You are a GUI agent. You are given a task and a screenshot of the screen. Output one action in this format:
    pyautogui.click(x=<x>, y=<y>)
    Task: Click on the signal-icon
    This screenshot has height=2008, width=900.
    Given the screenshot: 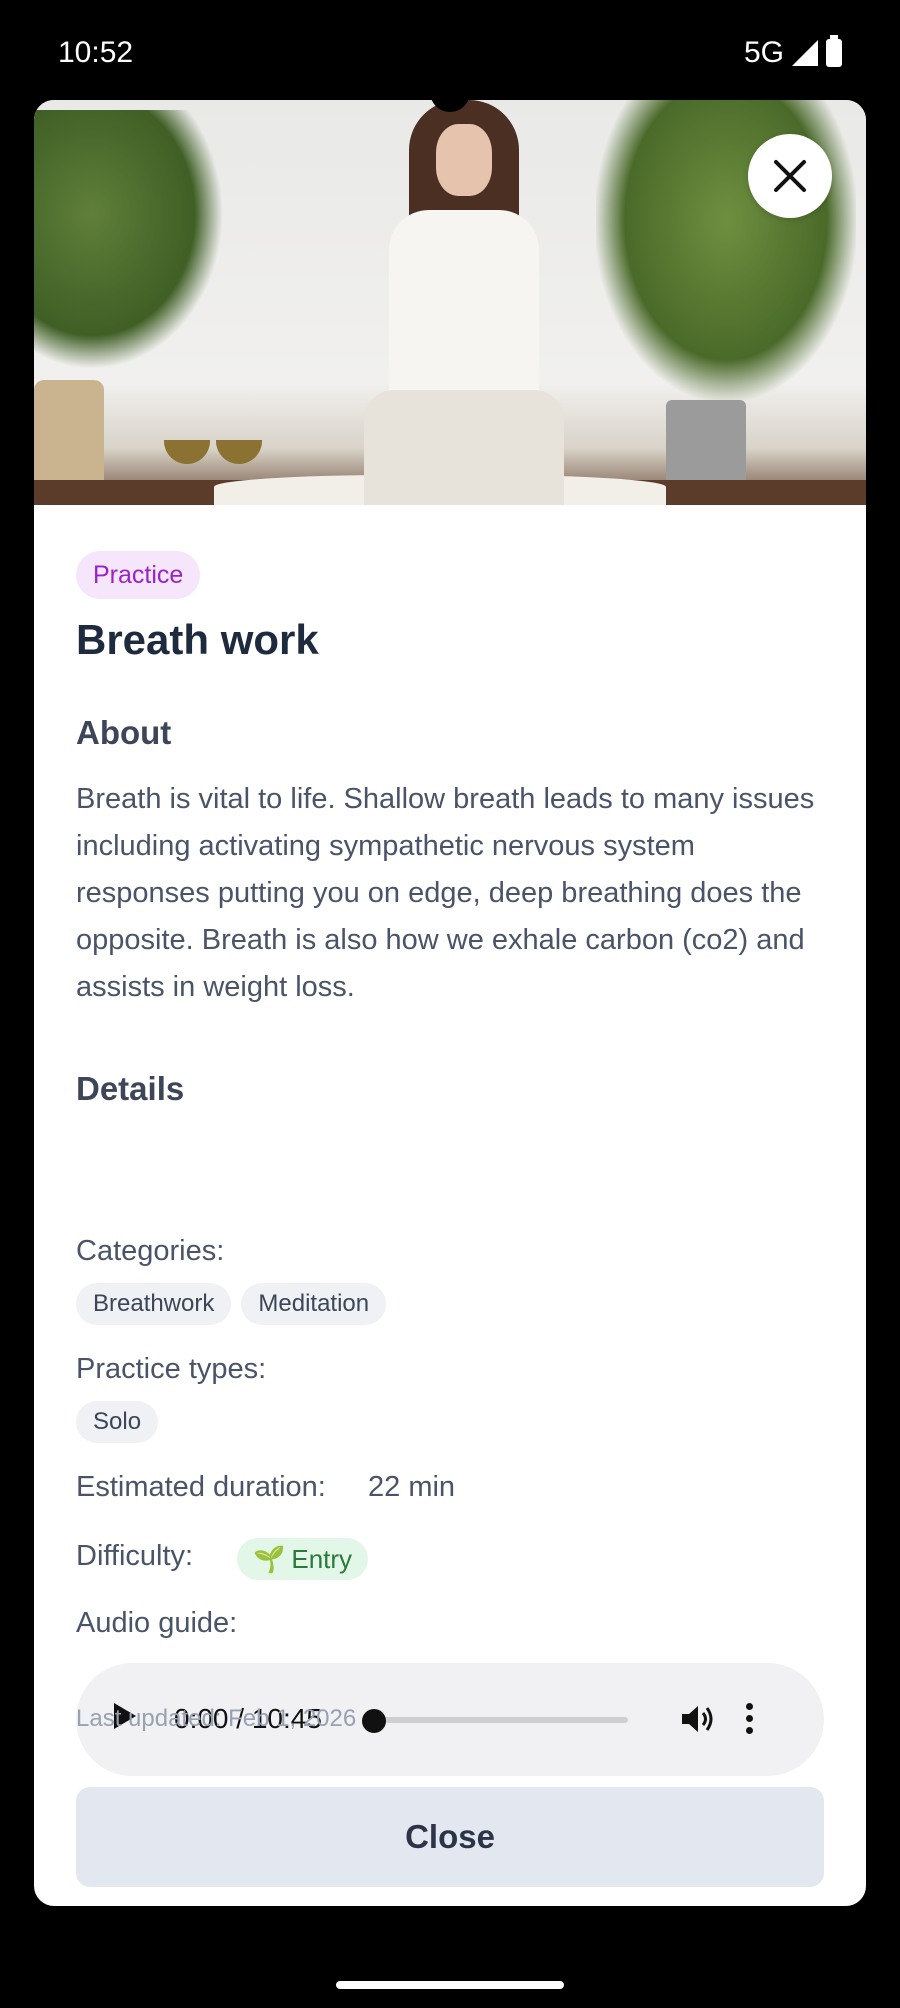 What is the action you would take?
    pyautogui.click(x=805, y=53)
    